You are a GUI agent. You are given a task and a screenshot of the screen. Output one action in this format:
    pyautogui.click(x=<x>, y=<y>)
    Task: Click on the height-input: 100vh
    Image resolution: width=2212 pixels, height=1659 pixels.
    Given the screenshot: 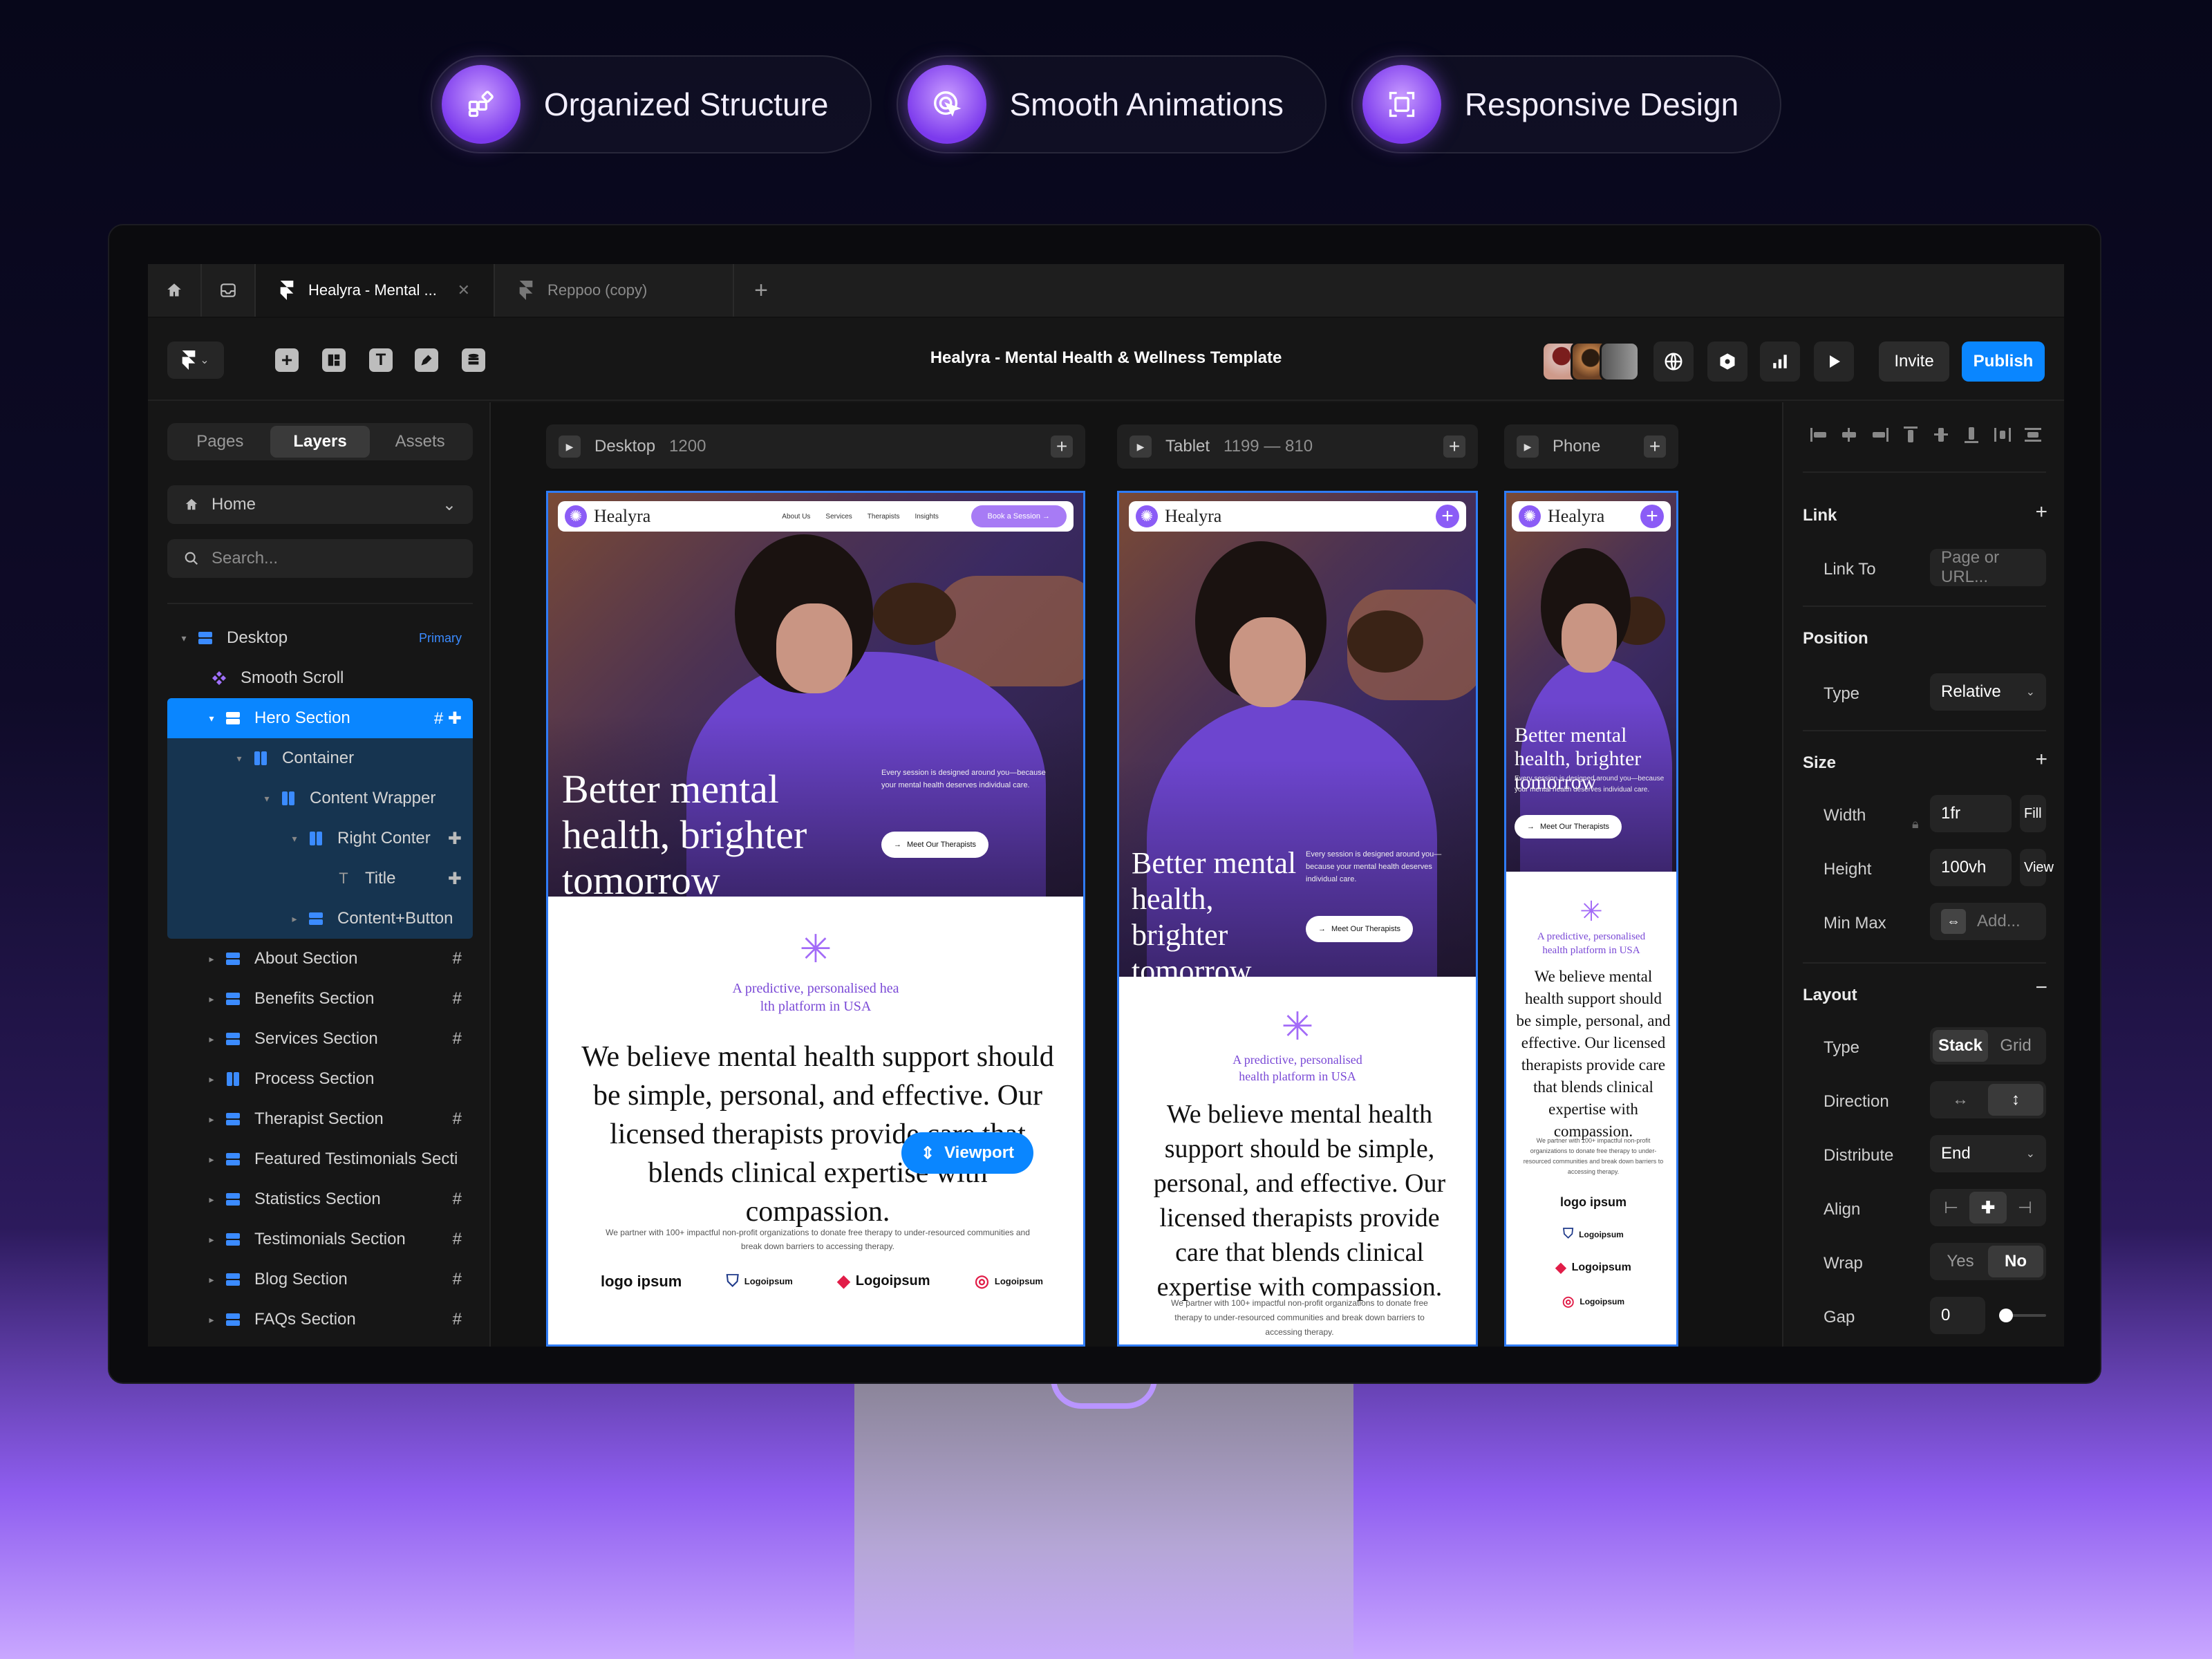 What is the action you would take?
    pyautogui.click(x=1971, y=868)
    